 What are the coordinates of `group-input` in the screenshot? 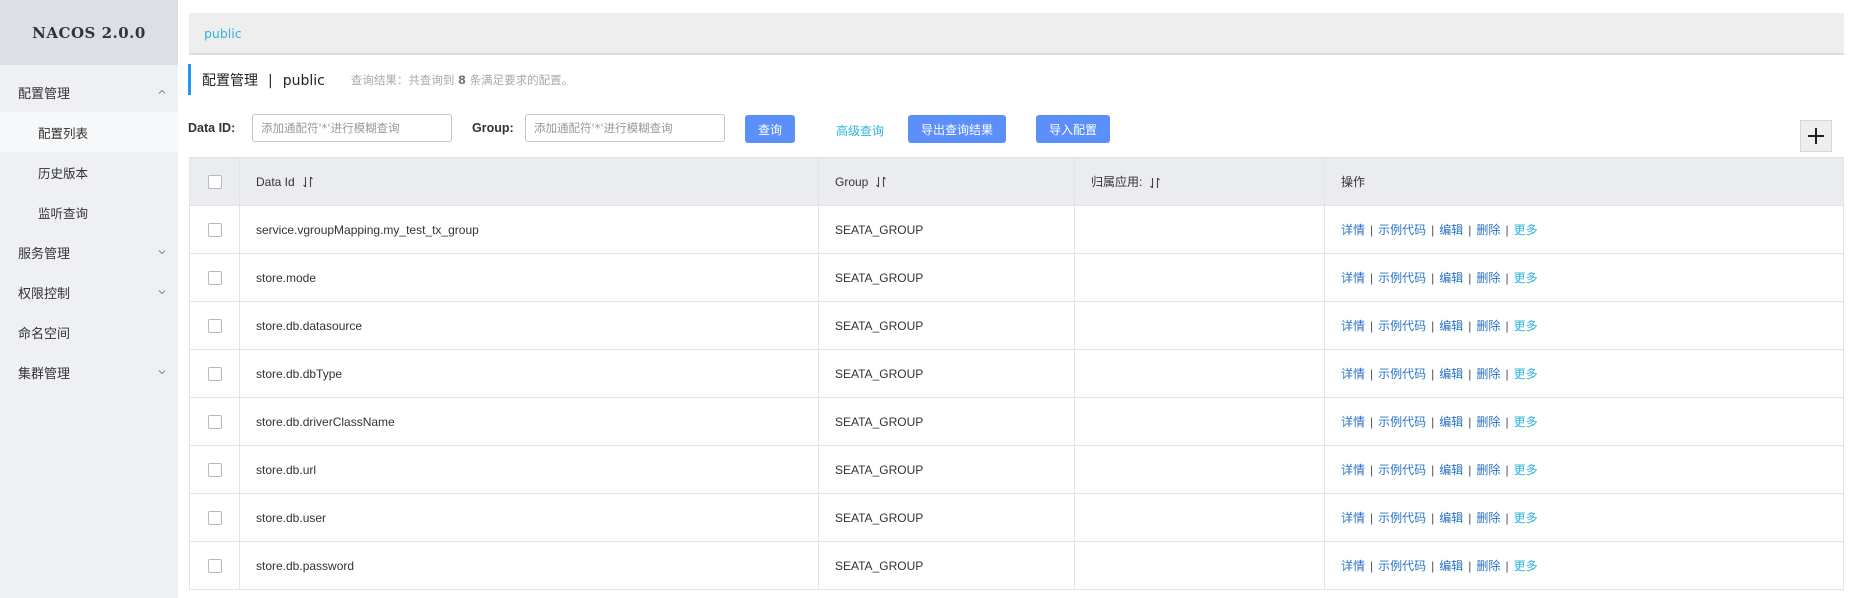 It's located at (625, 128).